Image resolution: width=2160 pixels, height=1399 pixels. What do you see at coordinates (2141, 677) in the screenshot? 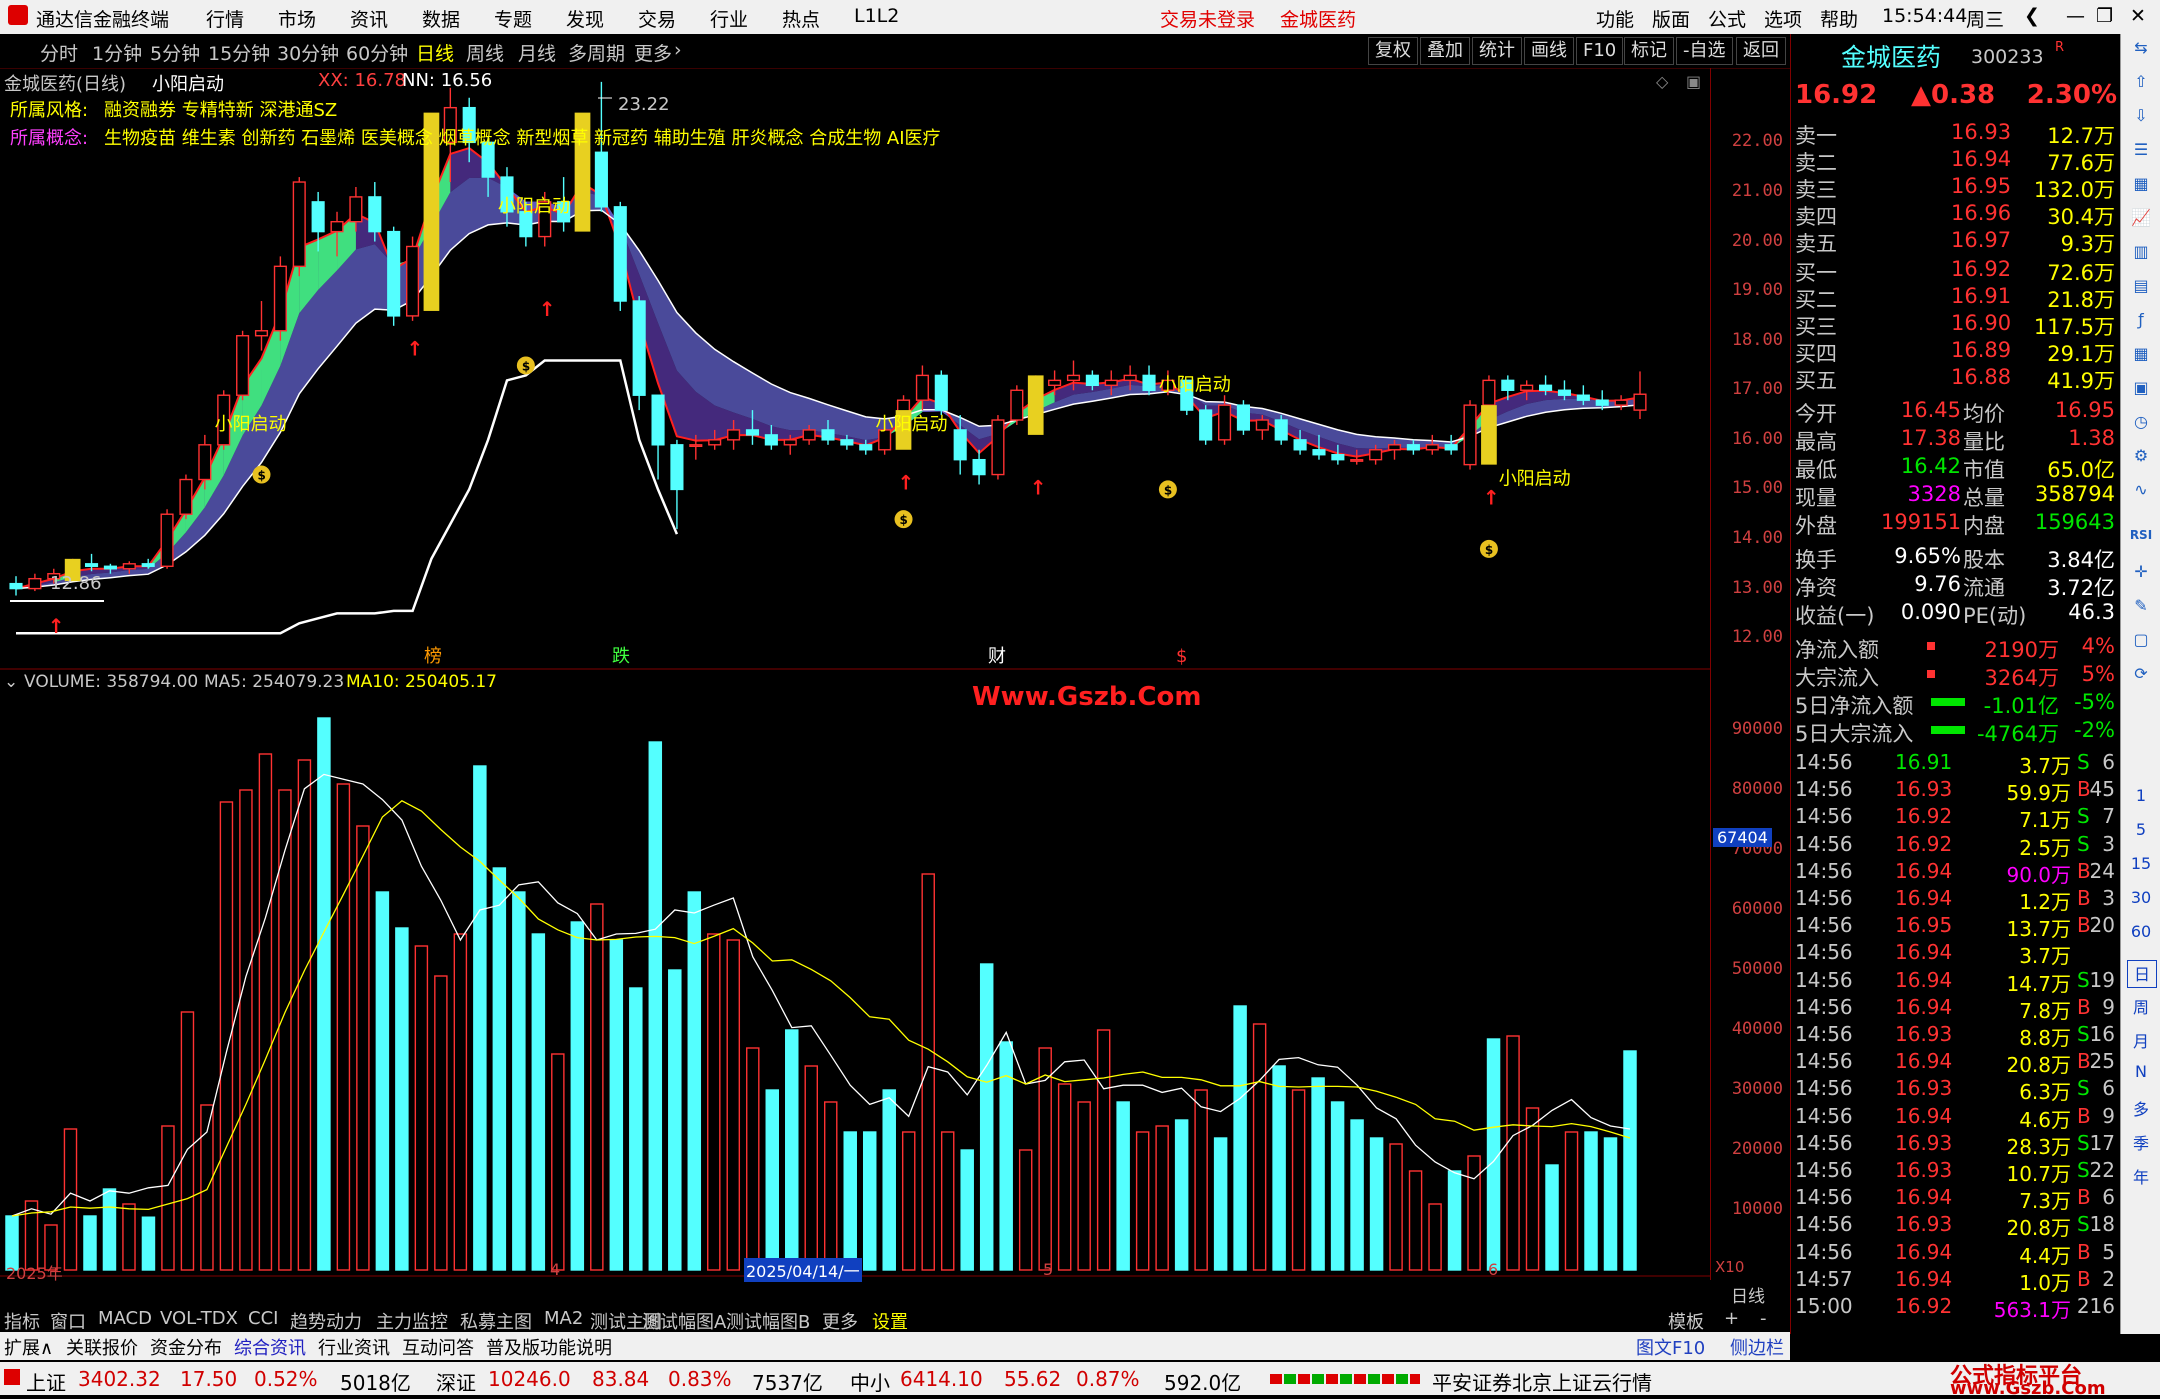
I see `refresh-icon: ⟳` at bounding box center [2141, 677].